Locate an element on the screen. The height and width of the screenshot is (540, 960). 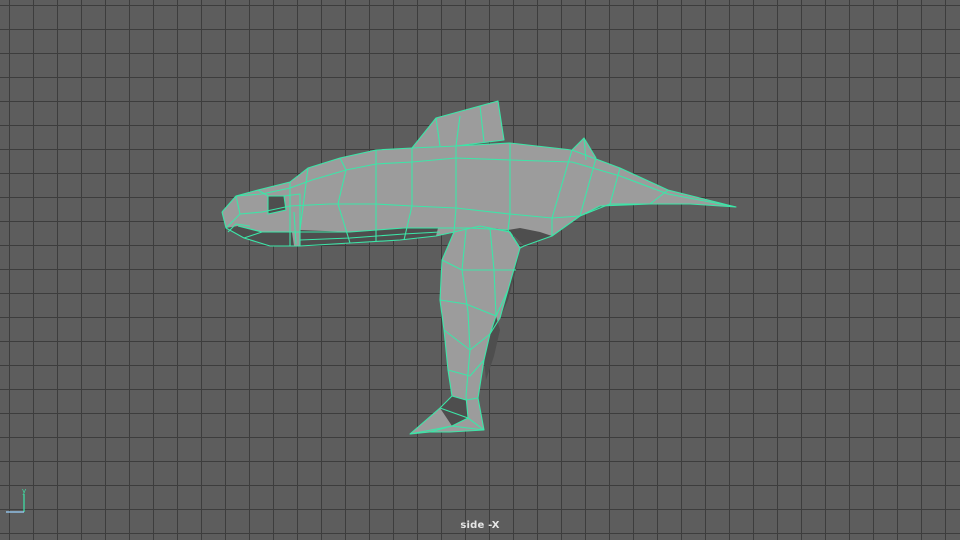
camera-view-label: side -X is located at coordinates (480, 525).